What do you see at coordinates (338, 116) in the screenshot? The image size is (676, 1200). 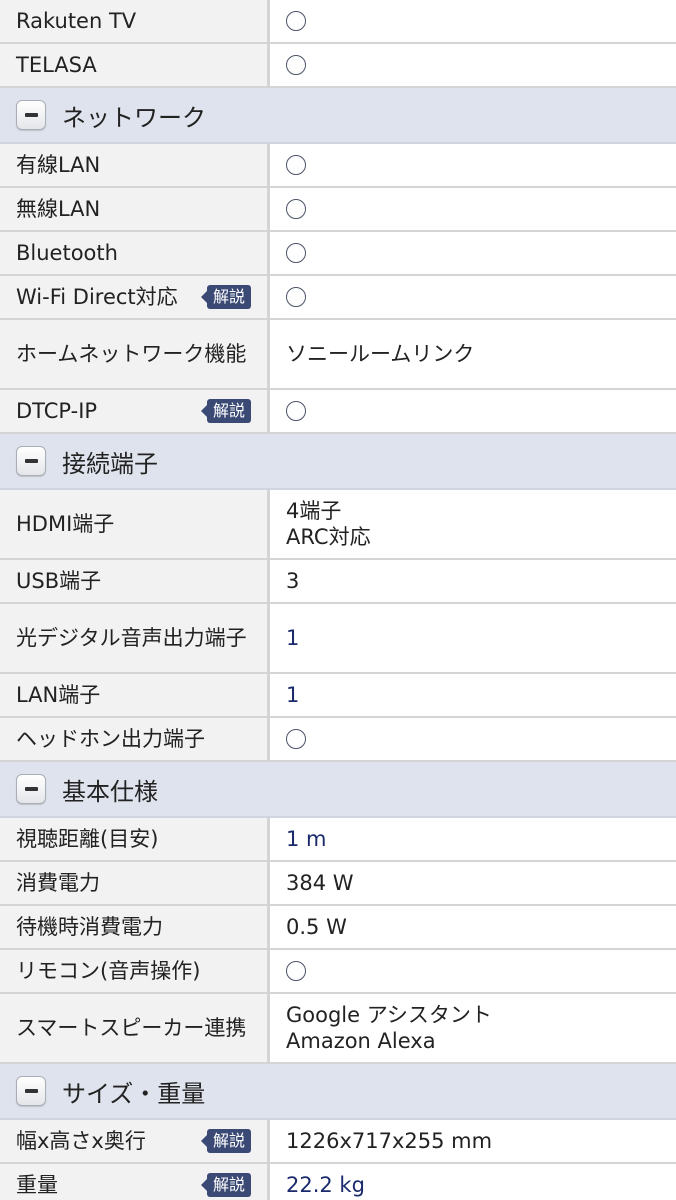 I see `section-header-network: ネットワーク` at bounding box center [338, 116].